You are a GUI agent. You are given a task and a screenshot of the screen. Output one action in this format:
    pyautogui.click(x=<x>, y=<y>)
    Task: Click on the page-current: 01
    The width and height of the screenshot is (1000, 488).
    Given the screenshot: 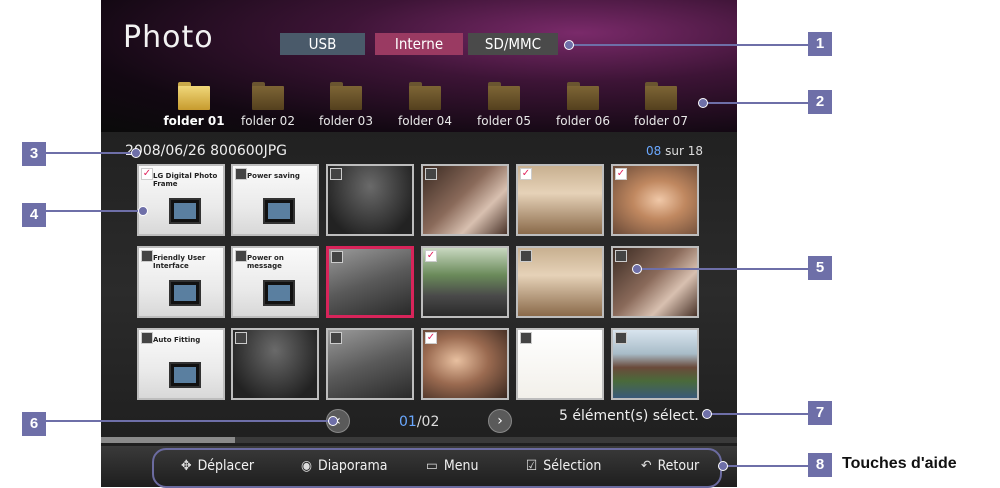 What is the action you would take?
    pyautogui.click(x=408, y=422)
    